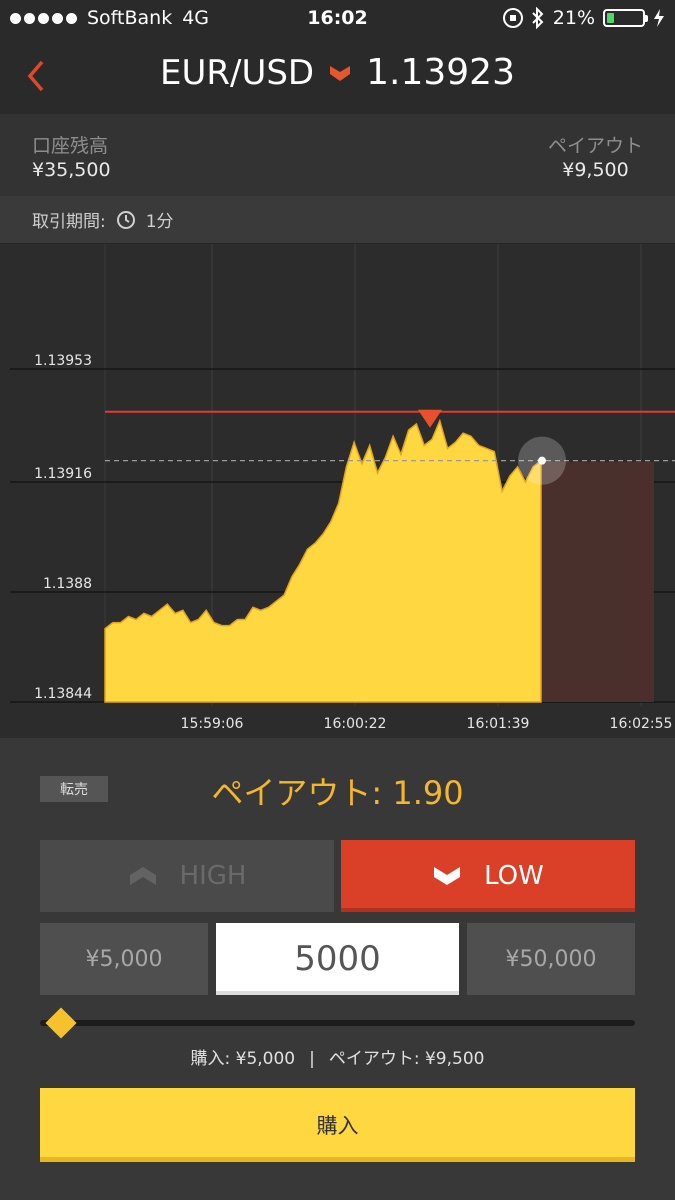  I want to click on up-chevron-icon, so click(142, 876).